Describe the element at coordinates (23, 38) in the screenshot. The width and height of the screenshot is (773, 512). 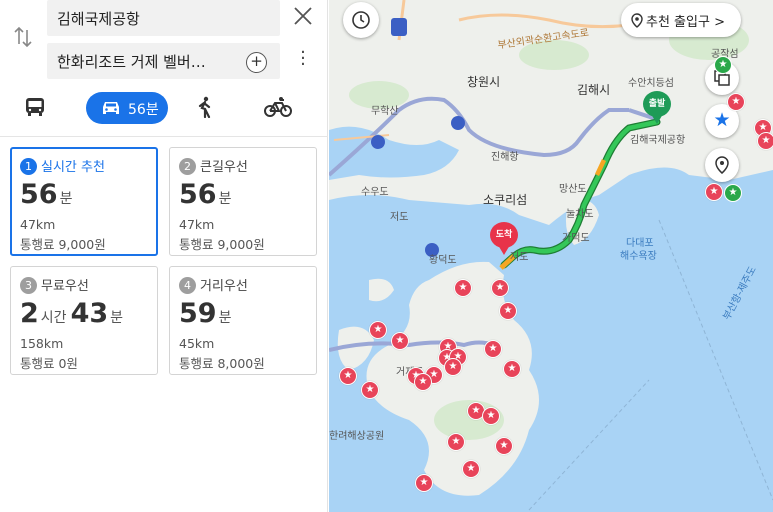
I see `swap-icon` at that location.